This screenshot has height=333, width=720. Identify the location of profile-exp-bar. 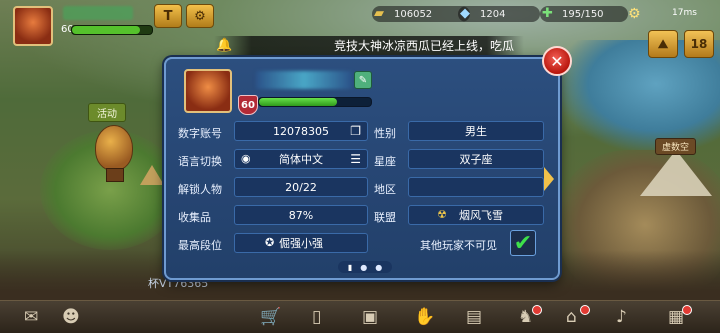
(315, 102).